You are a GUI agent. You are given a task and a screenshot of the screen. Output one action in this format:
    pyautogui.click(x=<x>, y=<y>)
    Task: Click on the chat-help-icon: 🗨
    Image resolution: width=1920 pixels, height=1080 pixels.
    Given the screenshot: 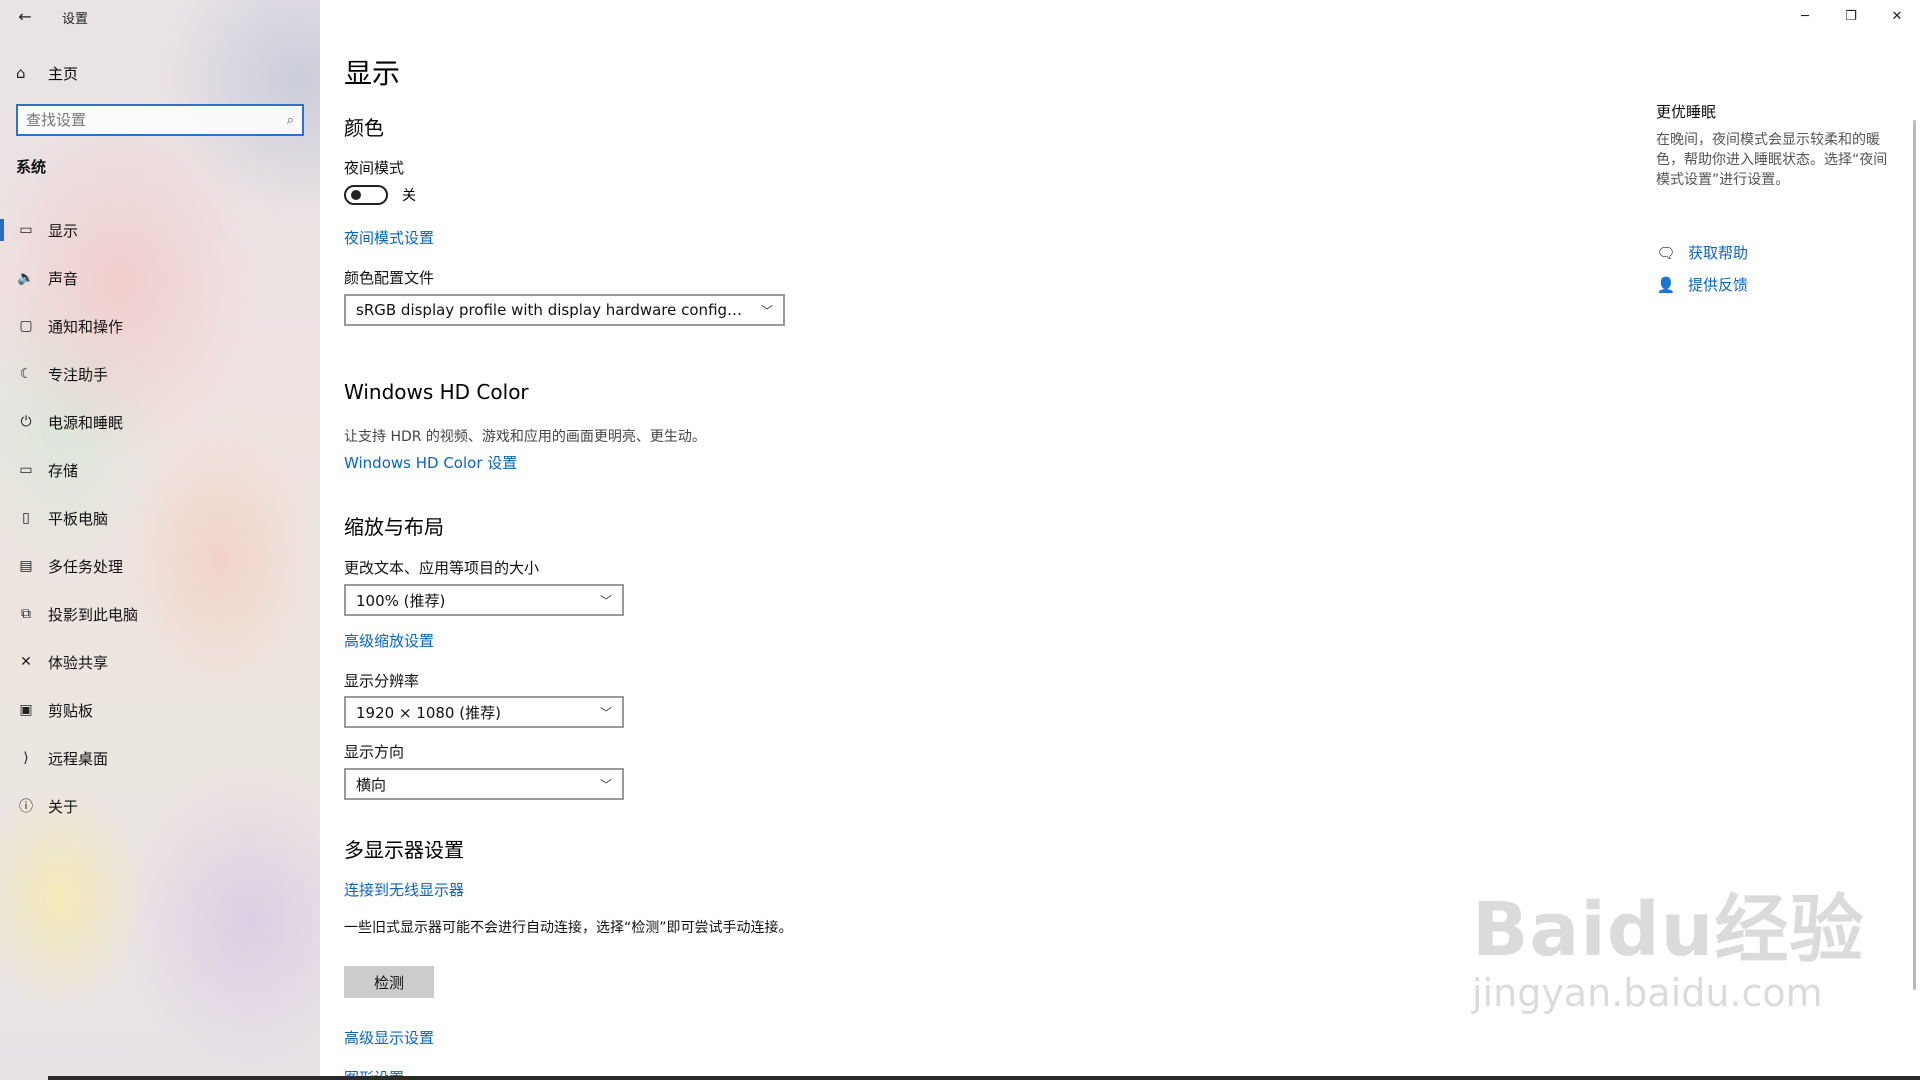 What is the action you would take?
    pyautogui.click(x=1666, y=252)
    